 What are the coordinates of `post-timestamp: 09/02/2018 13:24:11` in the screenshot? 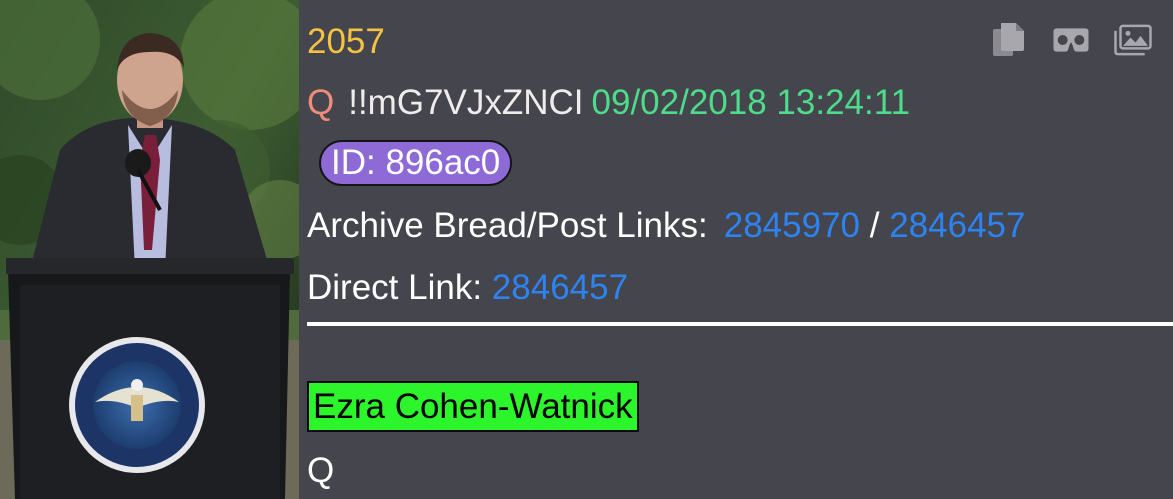 It's located at (751, 102).